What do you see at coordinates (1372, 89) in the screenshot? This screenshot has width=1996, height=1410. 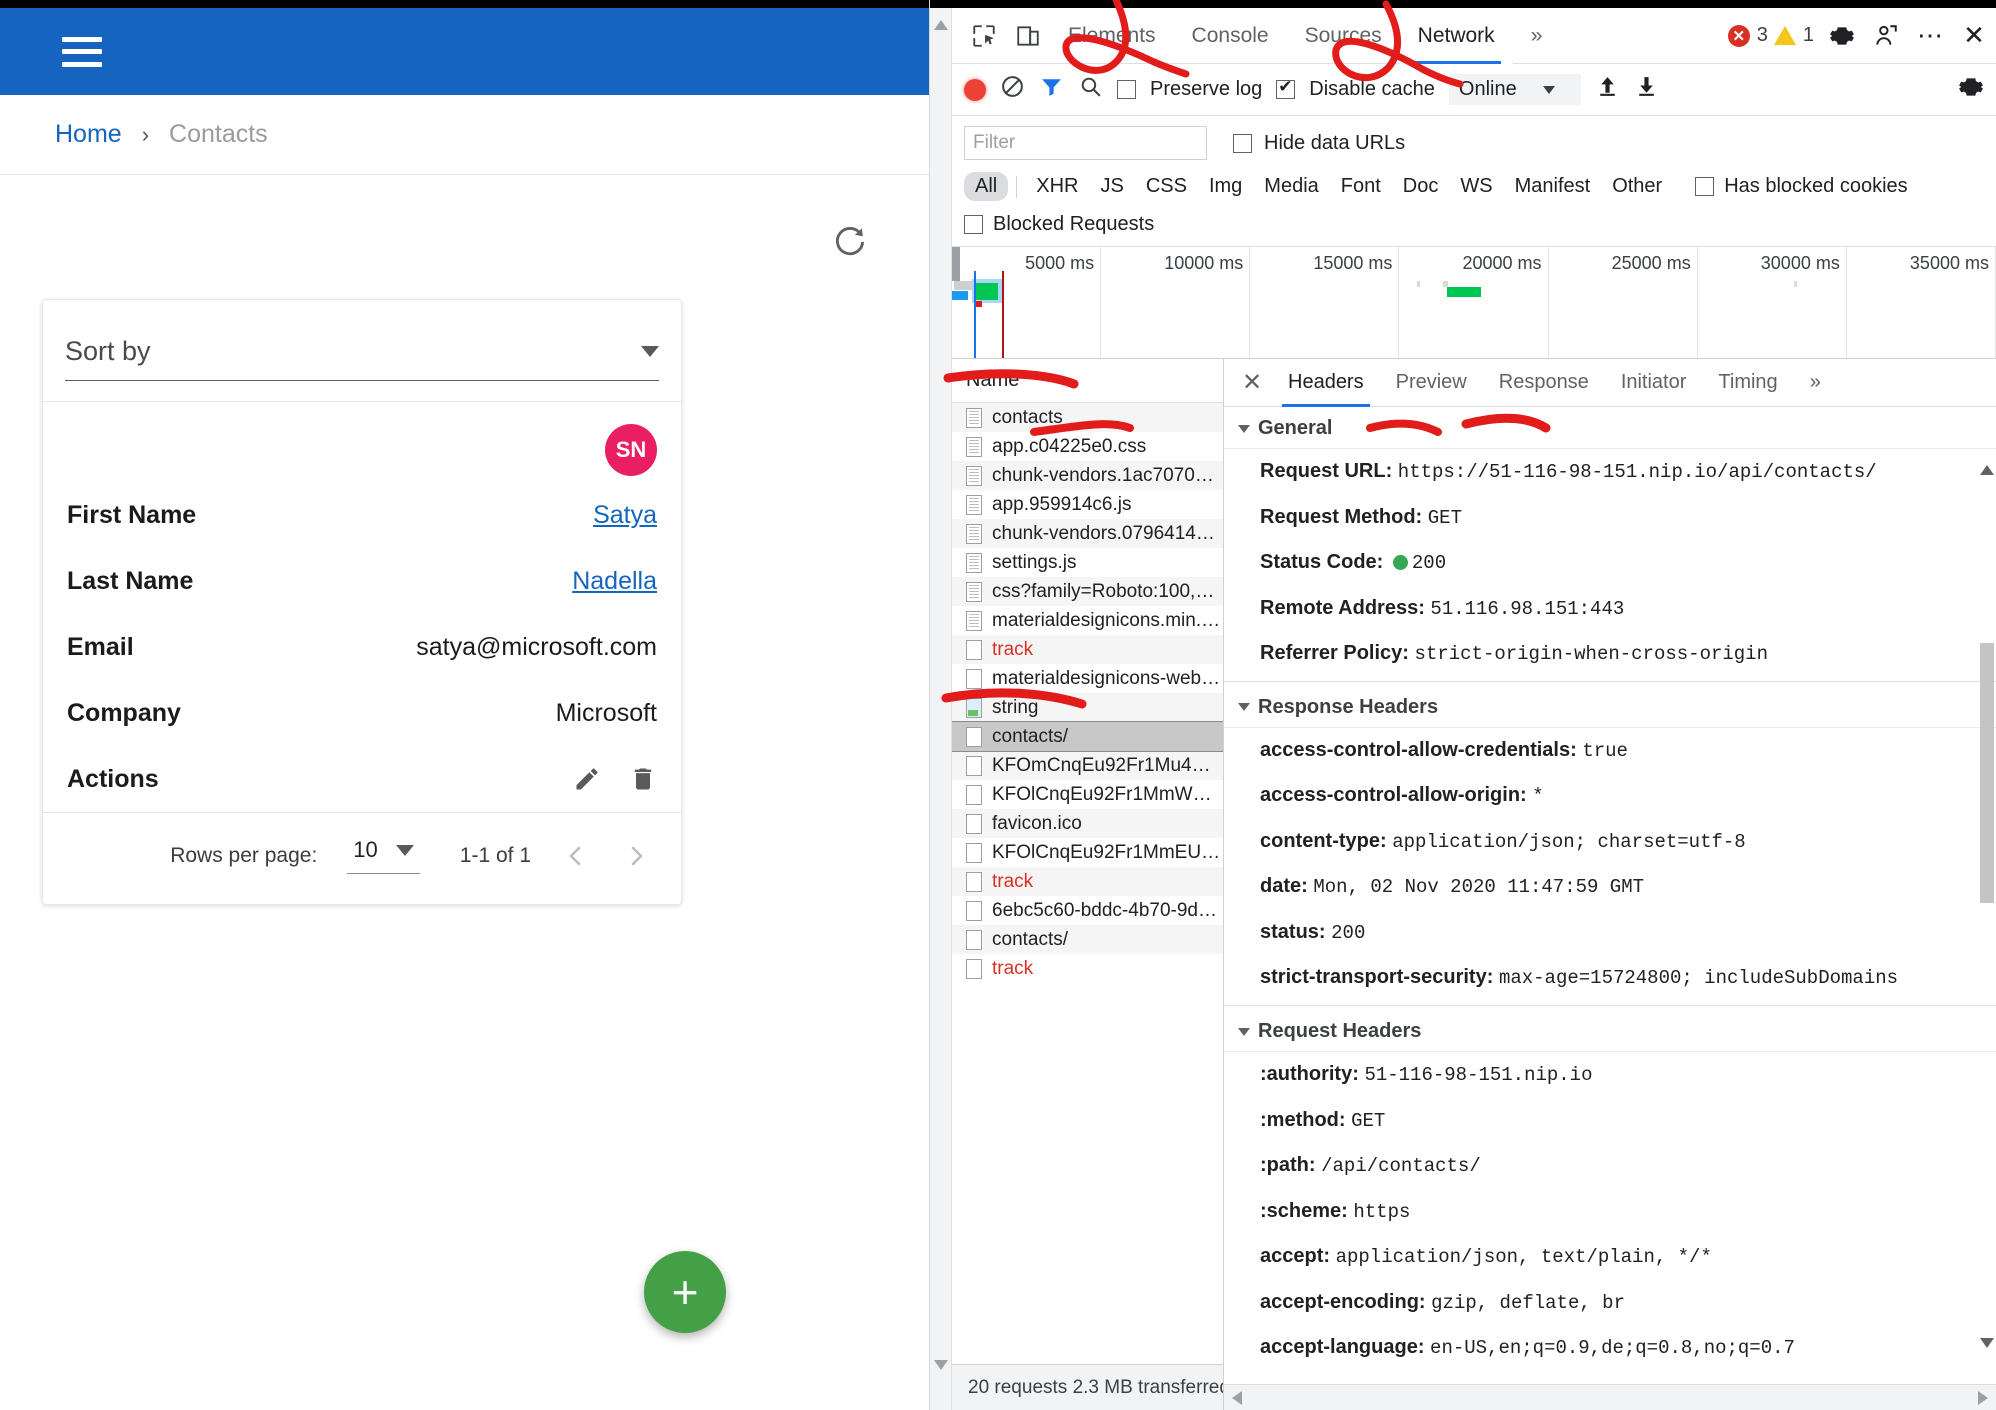 I see `disable-cache-label: Disable cache` at bounding box center [1372, 89].